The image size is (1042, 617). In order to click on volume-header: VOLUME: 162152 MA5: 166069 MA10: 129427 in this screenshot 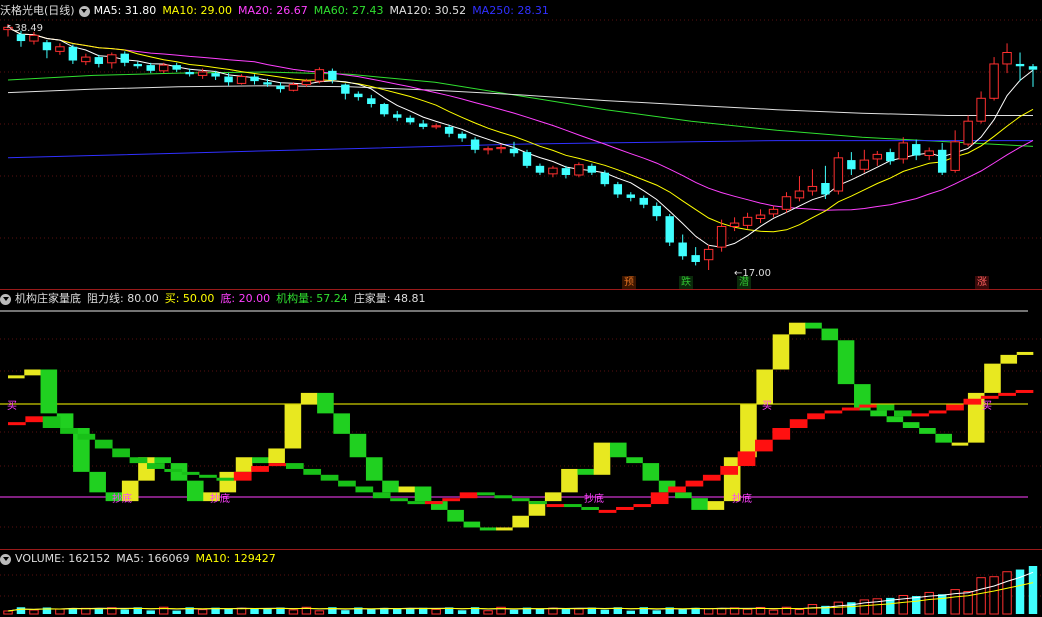, I will do `click(141, 559)`.